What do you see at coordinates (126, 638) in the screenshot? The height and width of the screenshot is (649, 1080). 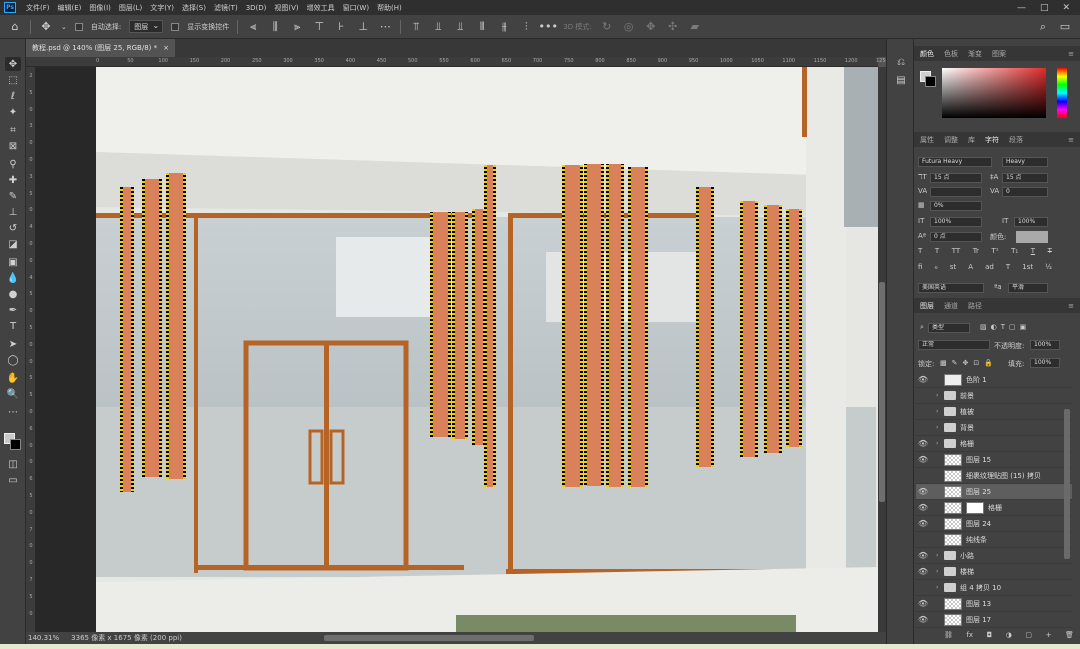 I see `document-size: 3365 像素 x 1675 像素 (200 ppi)` at bounding box center [126, 638].